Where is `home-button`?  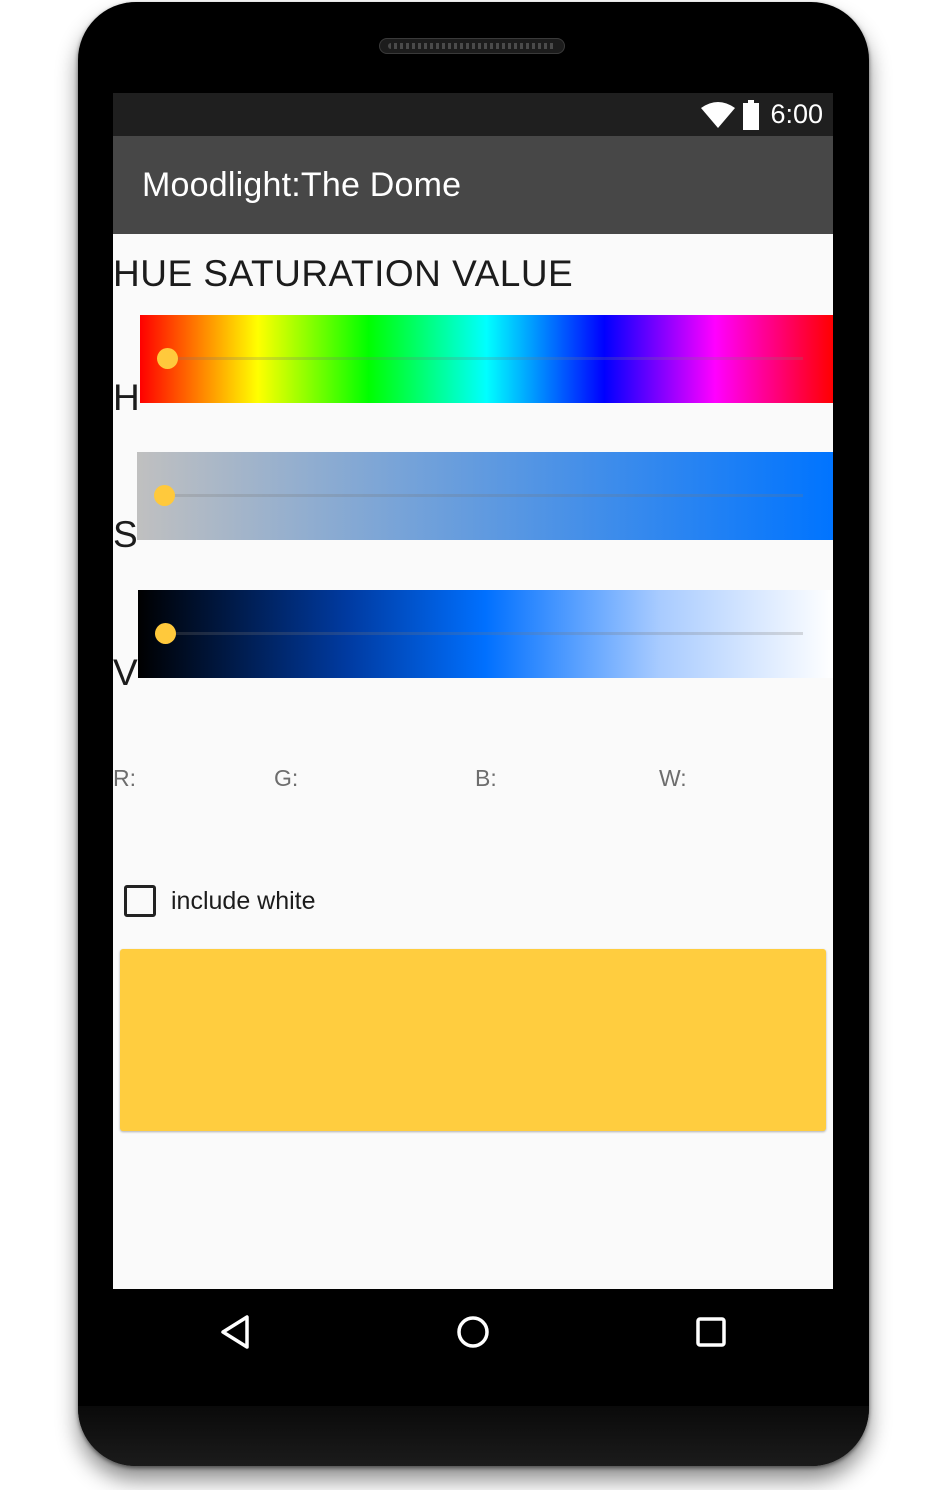 home-button is located at coordinates (473, 1332).